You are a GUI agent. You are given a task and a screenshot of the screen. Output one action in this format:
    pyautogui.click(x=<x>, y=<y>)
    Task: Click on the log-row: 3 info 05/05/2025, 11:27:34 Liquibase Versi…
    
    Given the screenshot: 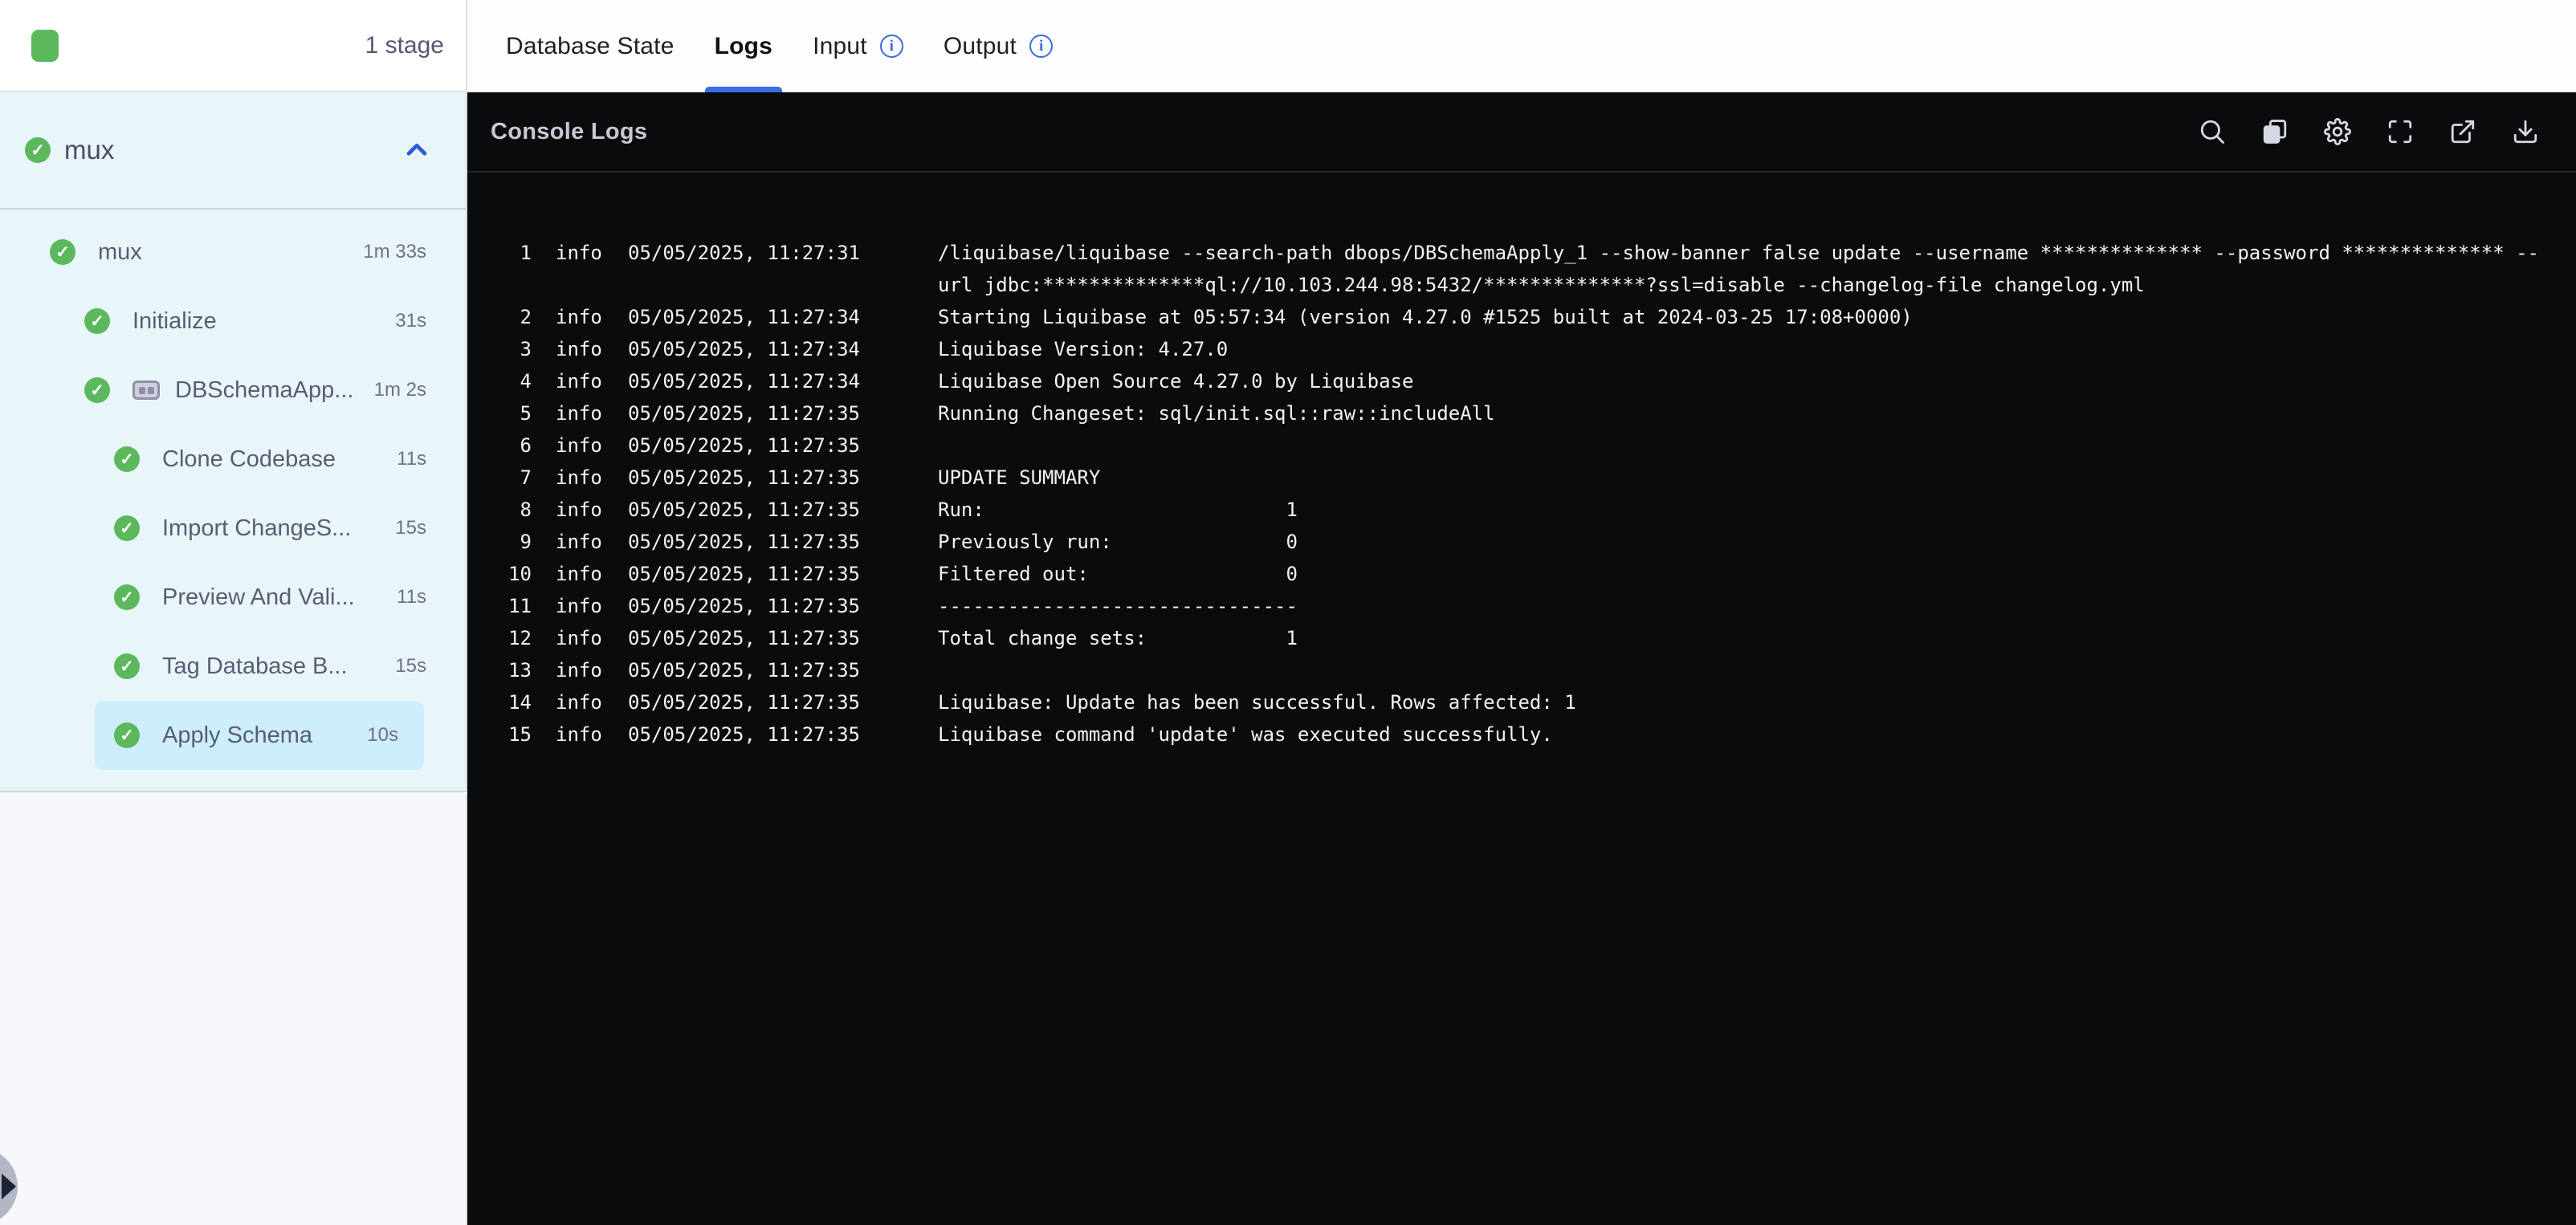 What is the action you would take?
    pyautogui.click(x=1537, y=349)
    